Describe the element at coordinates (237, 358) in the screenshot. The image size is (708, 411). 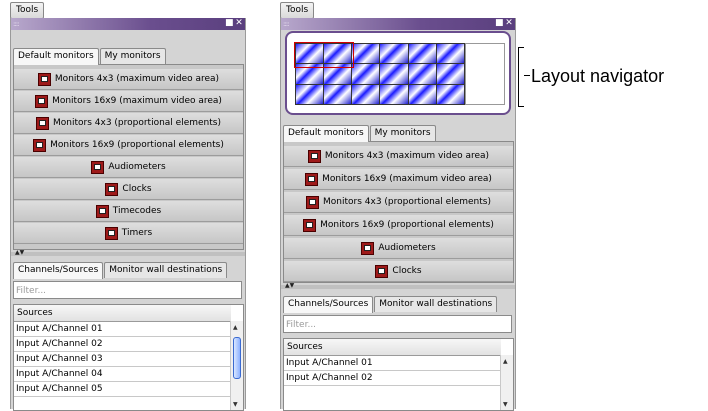
I see `scroll-thumb` at that location.